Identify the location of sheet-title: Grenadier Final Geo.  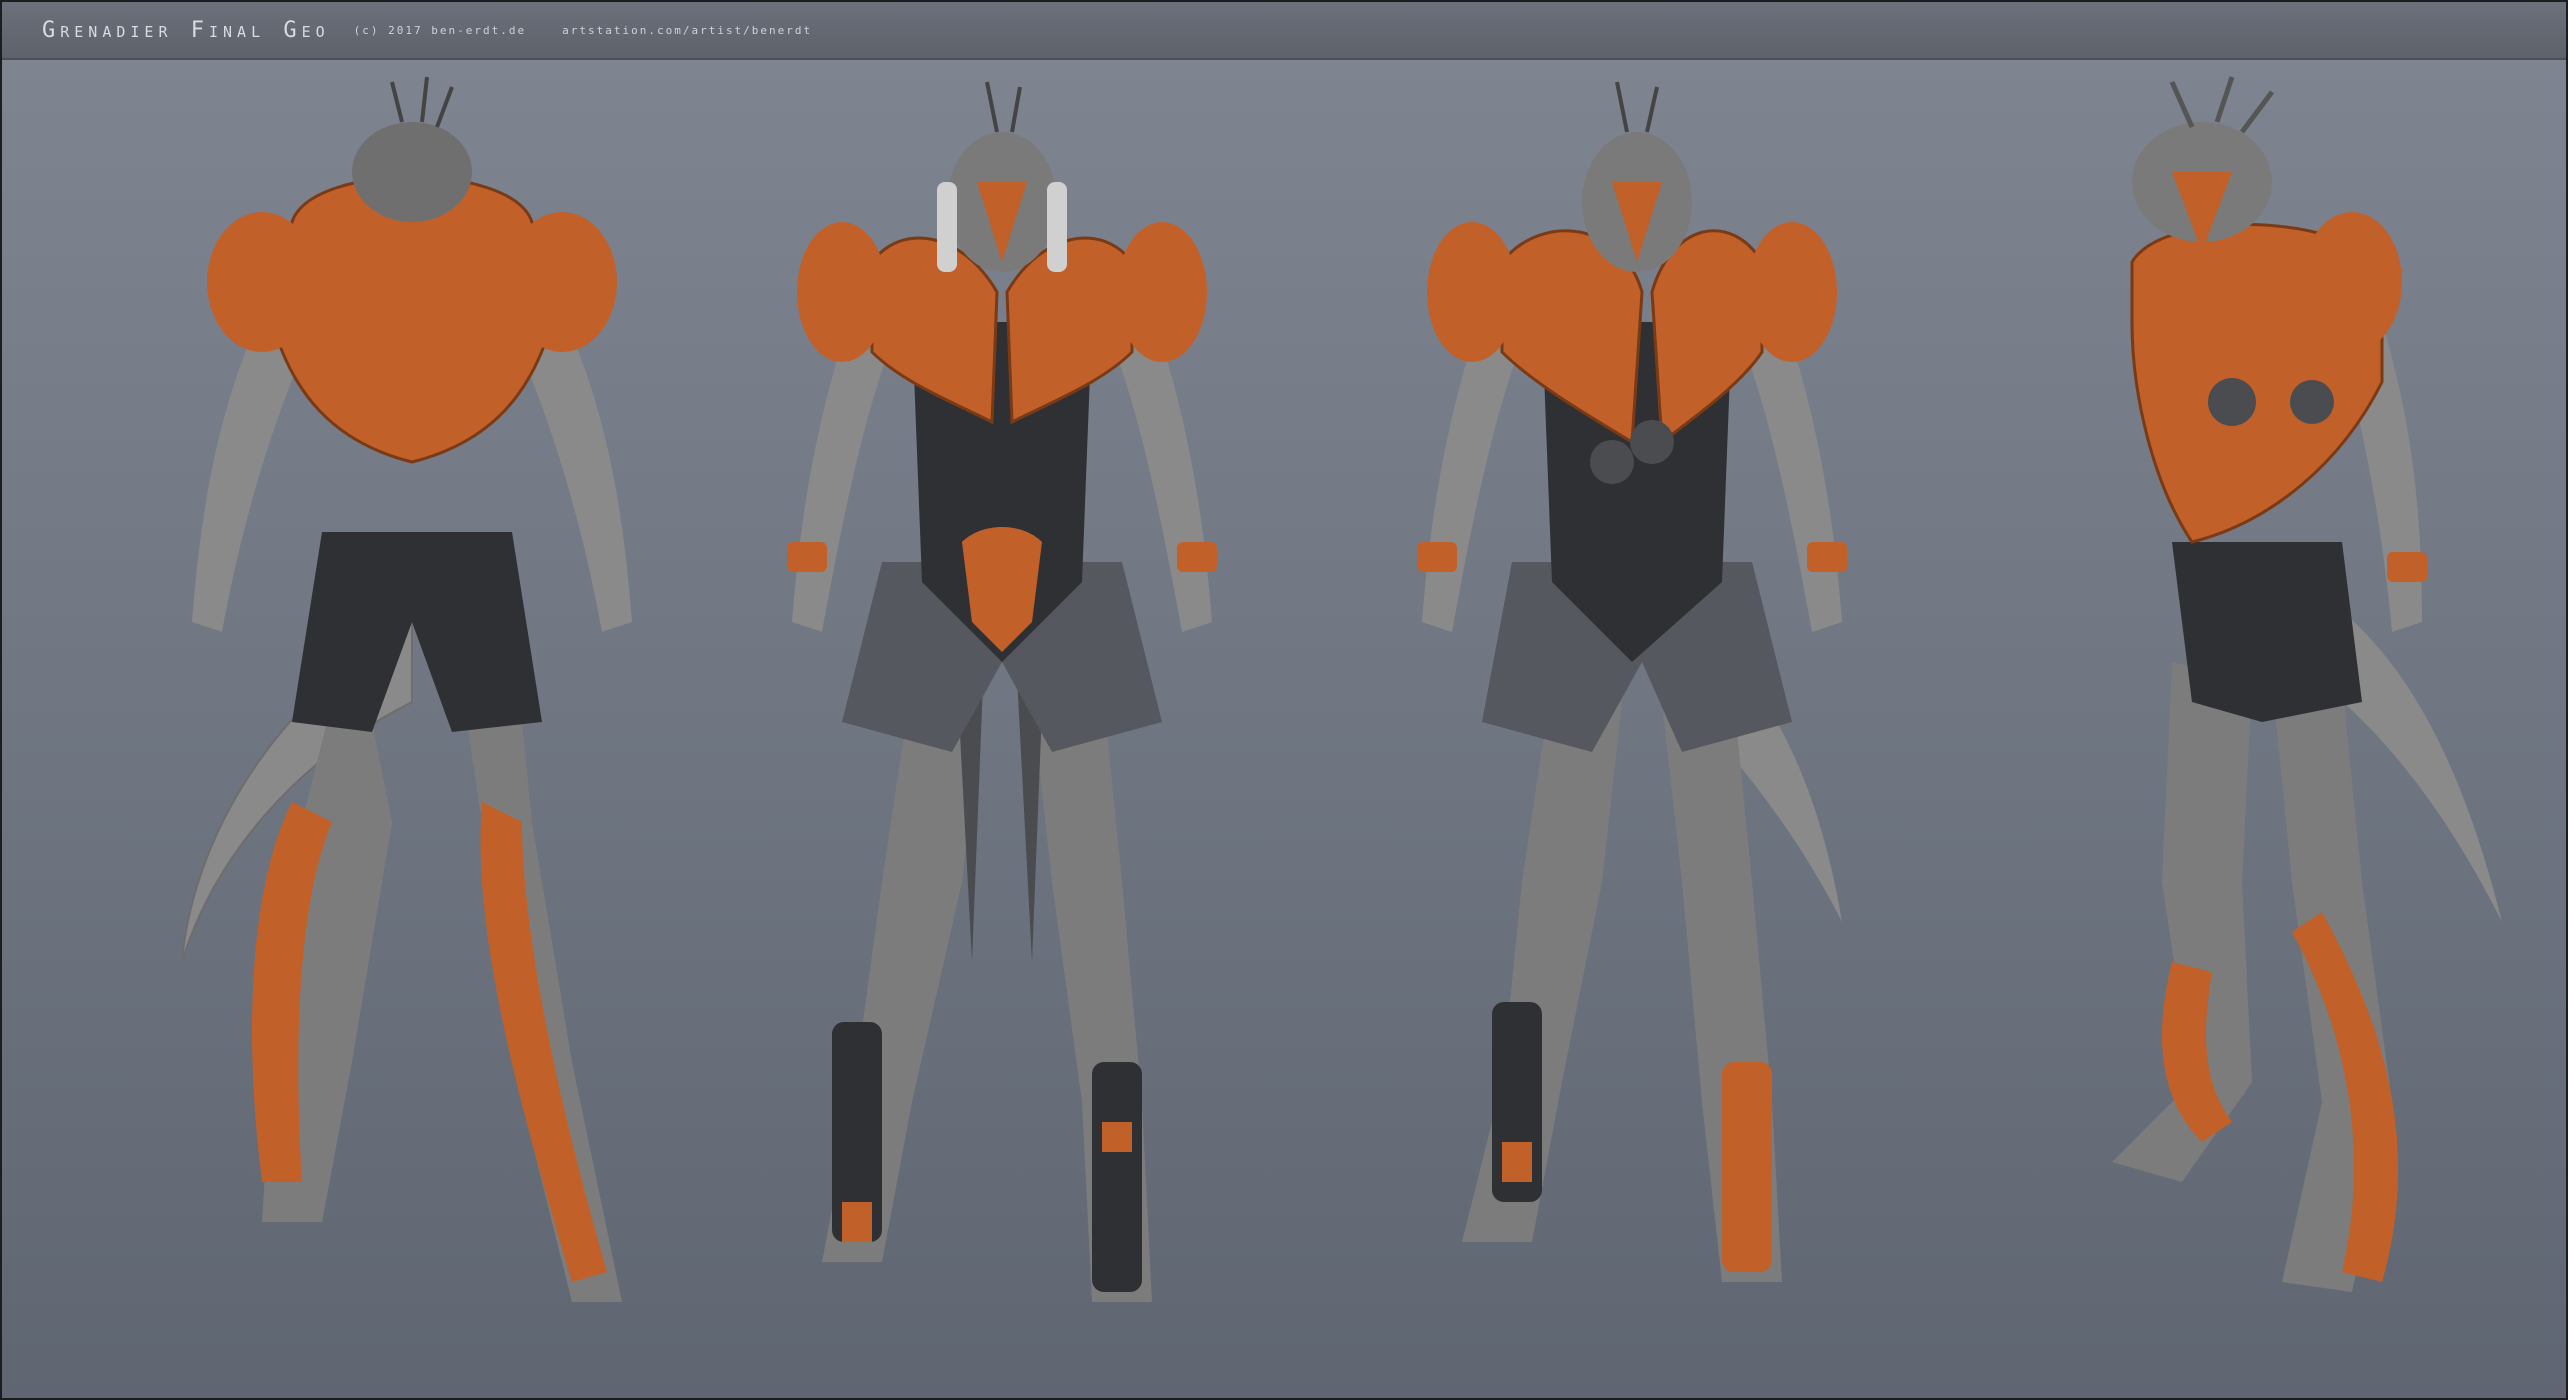
(186, 30).